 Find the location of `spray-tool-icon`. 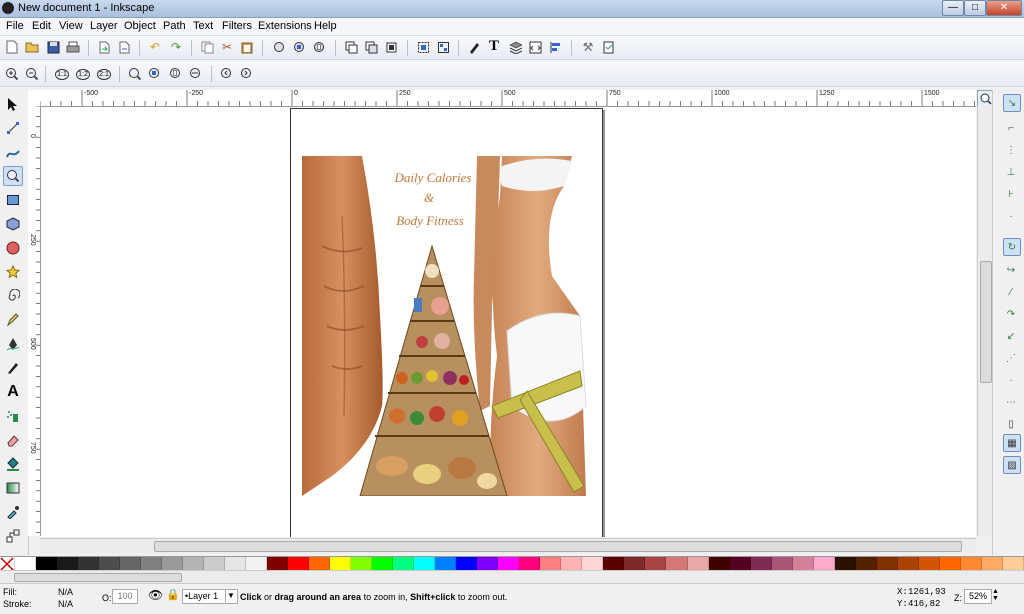

spray-tool-icon is located at coordinates (13, 416).